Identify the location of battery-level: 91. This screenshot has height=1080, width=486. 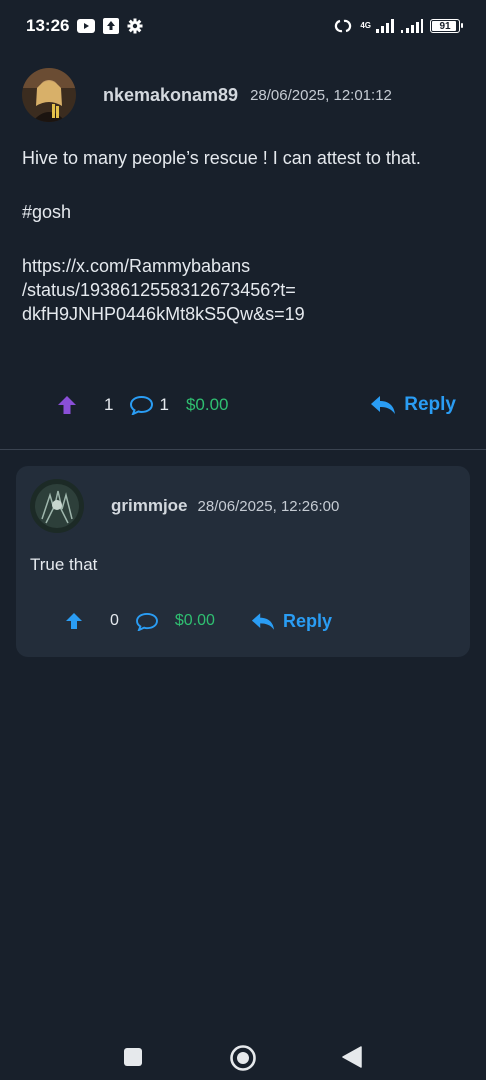
(445, 26).